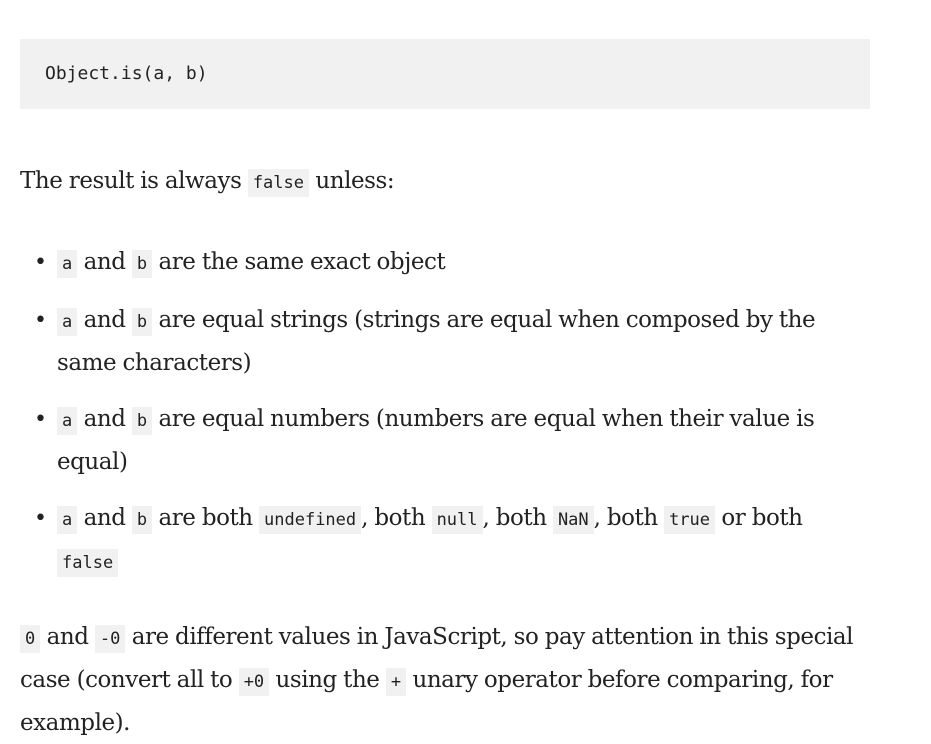  I want to click on inline-code-positive-zero: +0, so click(254, 682).